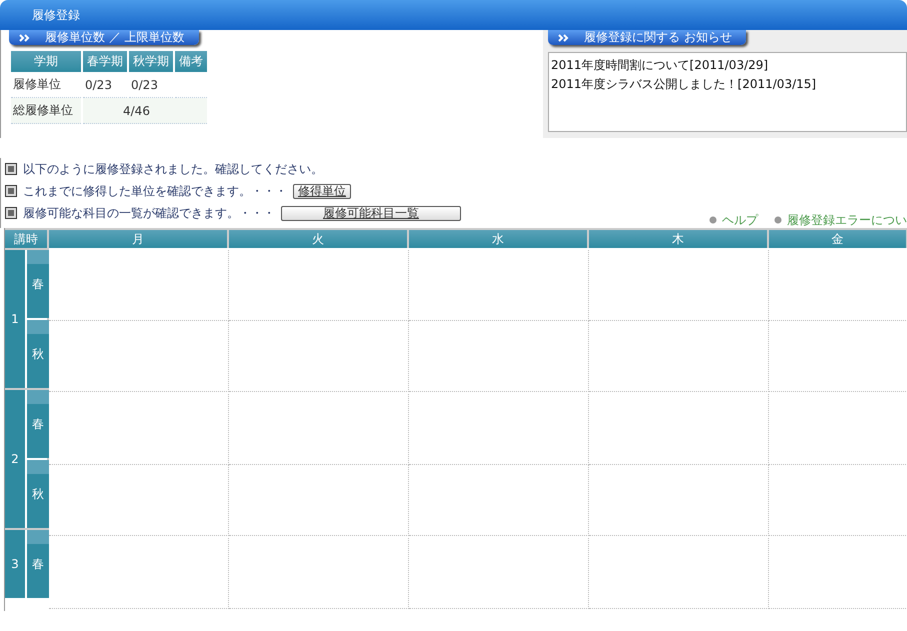 This screenshot has width=907, height=631. Describe the element at coordinates (679, 238) in the screenshot. I see `column-header: 木` at that location.